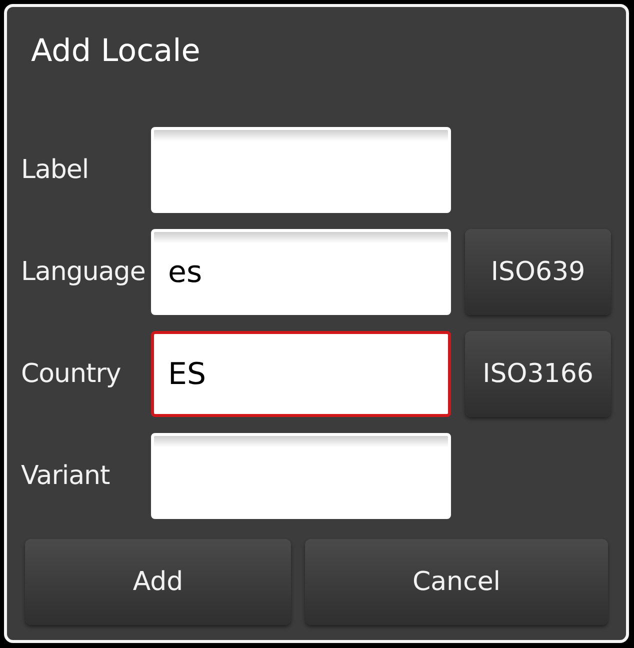 The width and height of the screenshot is (634, 648). Describe the element at coordinates (301, 272) in the screenshot. I see `input-field: es` at that location.